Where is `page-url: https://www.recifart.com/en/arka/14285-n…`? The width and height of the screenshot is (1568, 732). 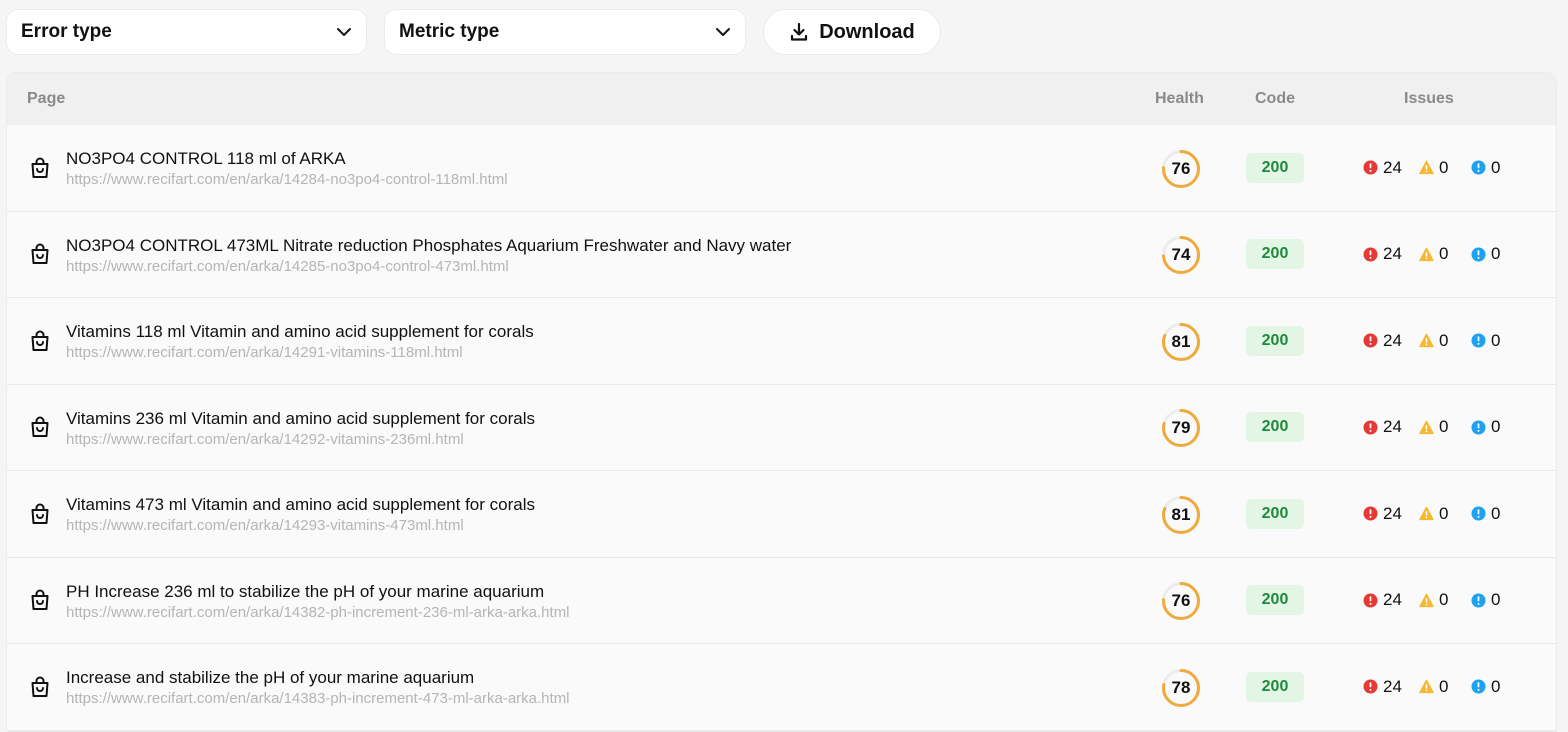 page-url: https://www.recifart.com/en/arka/14285-n… is located at coordinates (287, 266).